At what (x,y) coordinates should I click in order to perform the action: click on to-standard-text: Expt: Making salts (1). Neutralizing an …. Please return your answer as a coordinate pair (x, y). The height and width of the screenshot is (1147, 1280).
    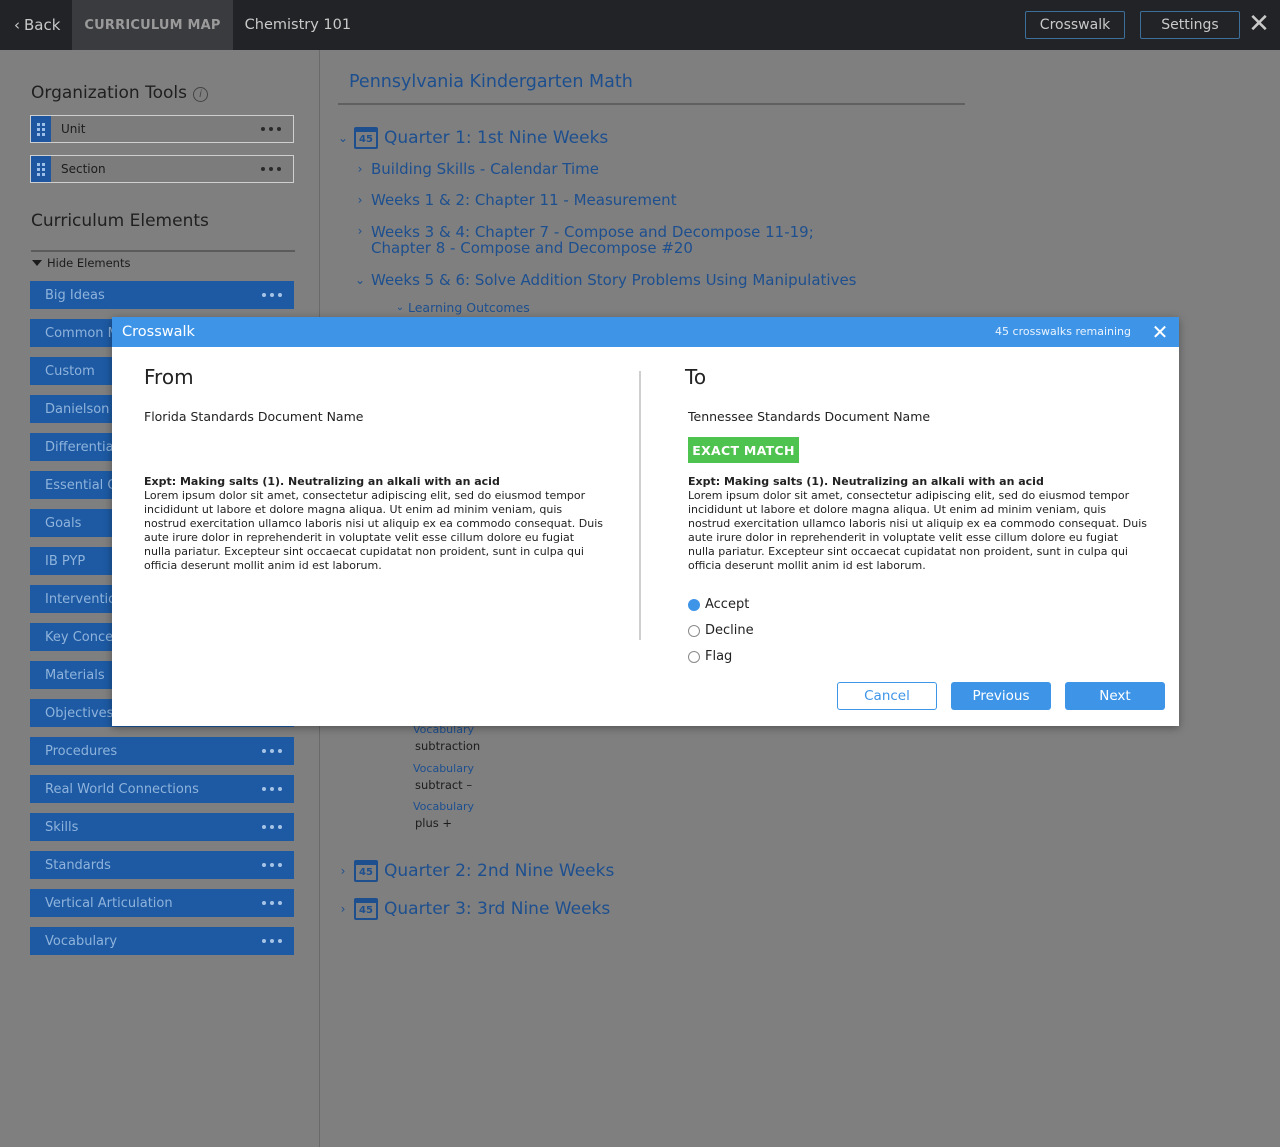
    Looking at the image, I should click on (918, 524).